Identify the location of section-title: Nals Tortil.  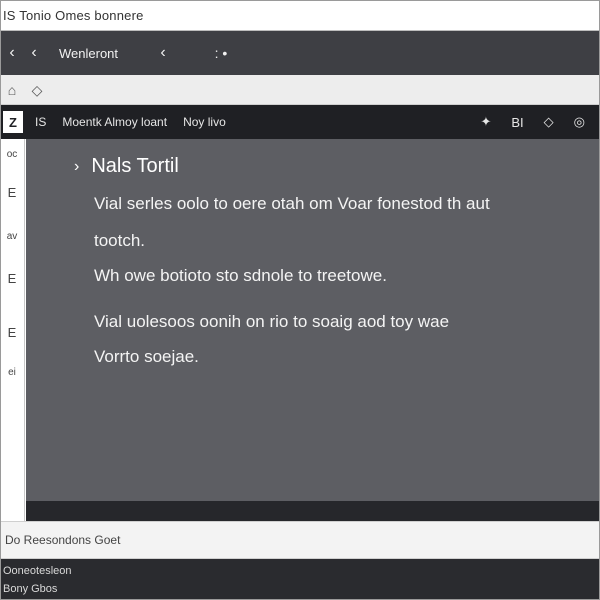
(135, 166).